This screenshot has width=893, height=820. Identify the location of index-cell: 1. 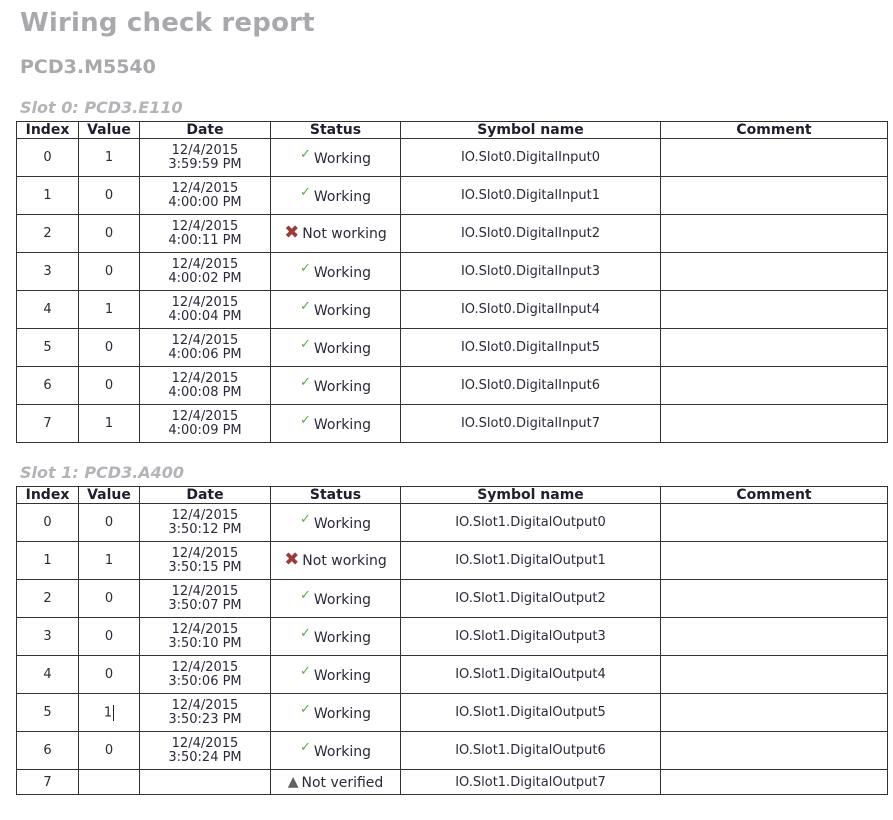
(47, 195).